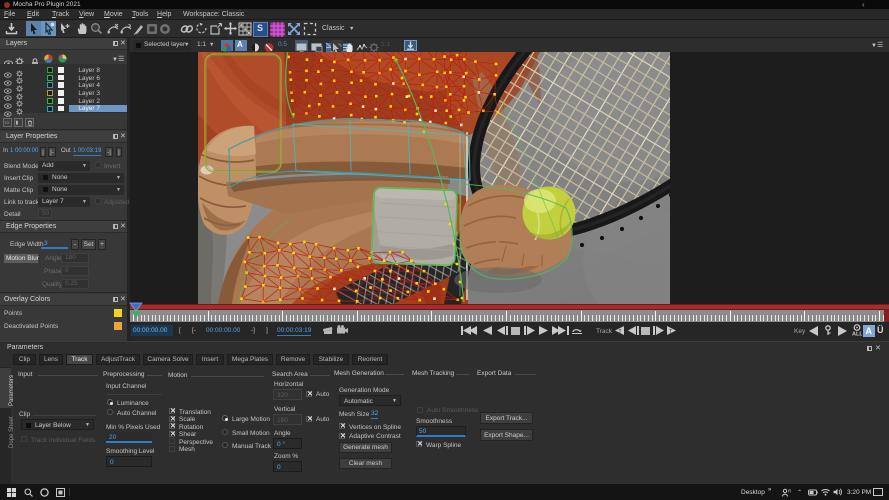 This screenshot has height=500, width=889. Describe the element at coordinates (857, 334) in the screenshot. I see `svg-text: ALL` at that location.